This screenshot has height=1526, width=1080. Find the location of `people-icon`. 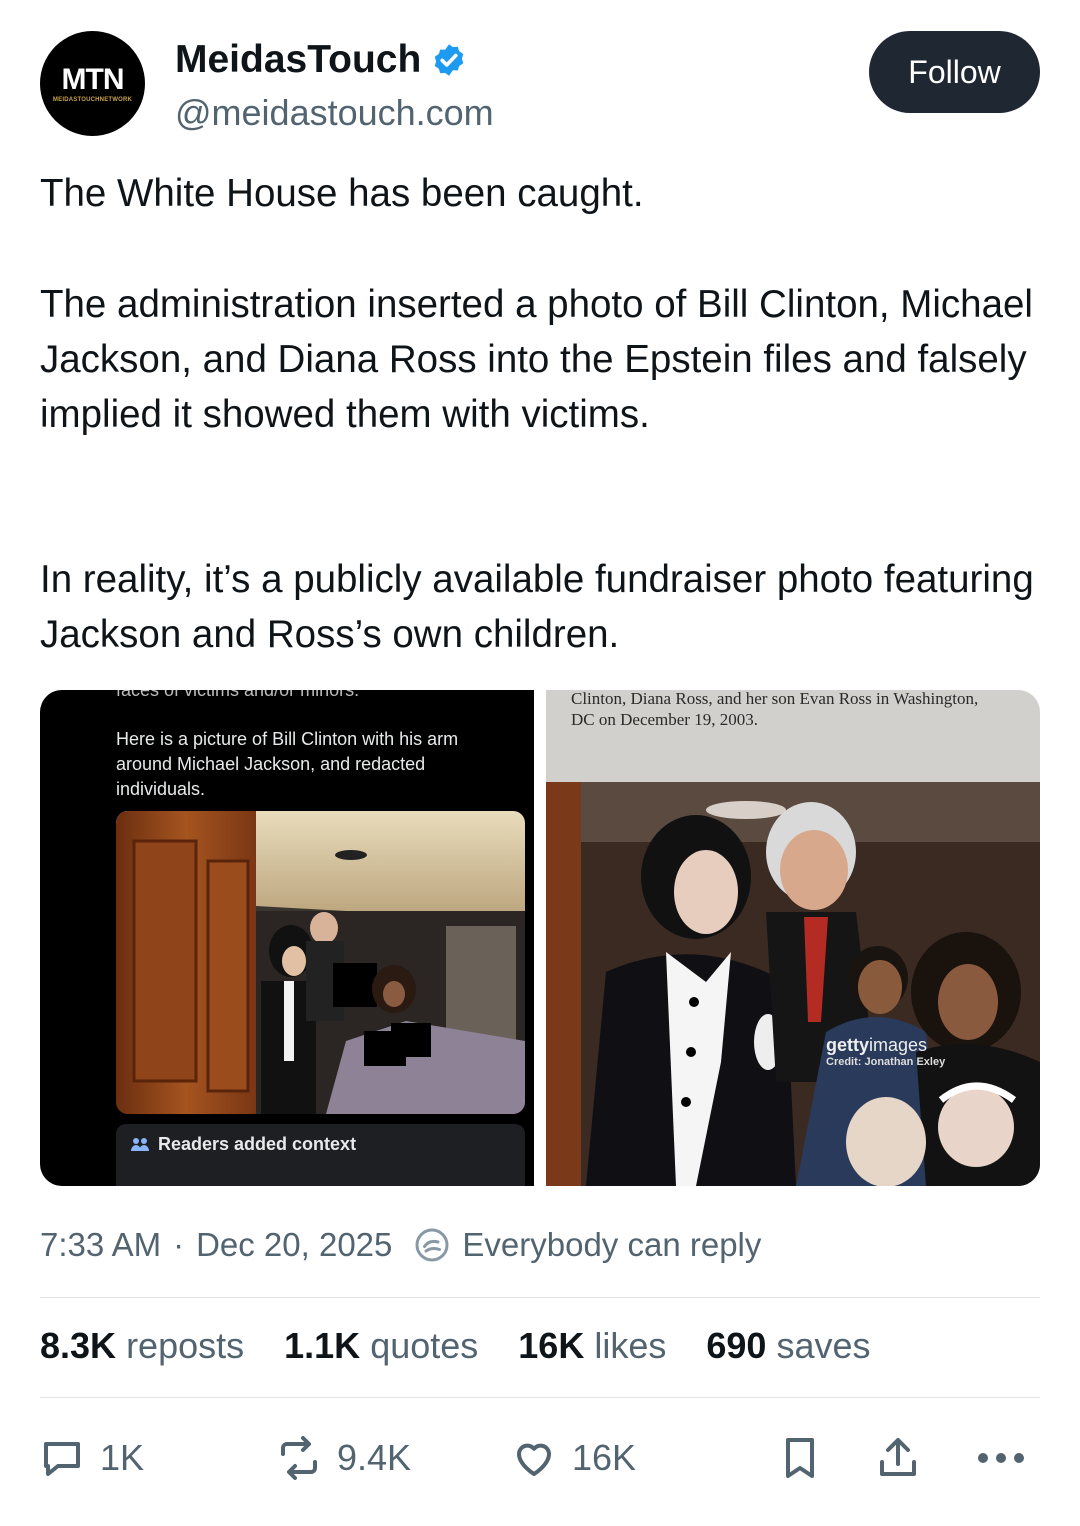

people-icon is located at coordinates (140, 1144).